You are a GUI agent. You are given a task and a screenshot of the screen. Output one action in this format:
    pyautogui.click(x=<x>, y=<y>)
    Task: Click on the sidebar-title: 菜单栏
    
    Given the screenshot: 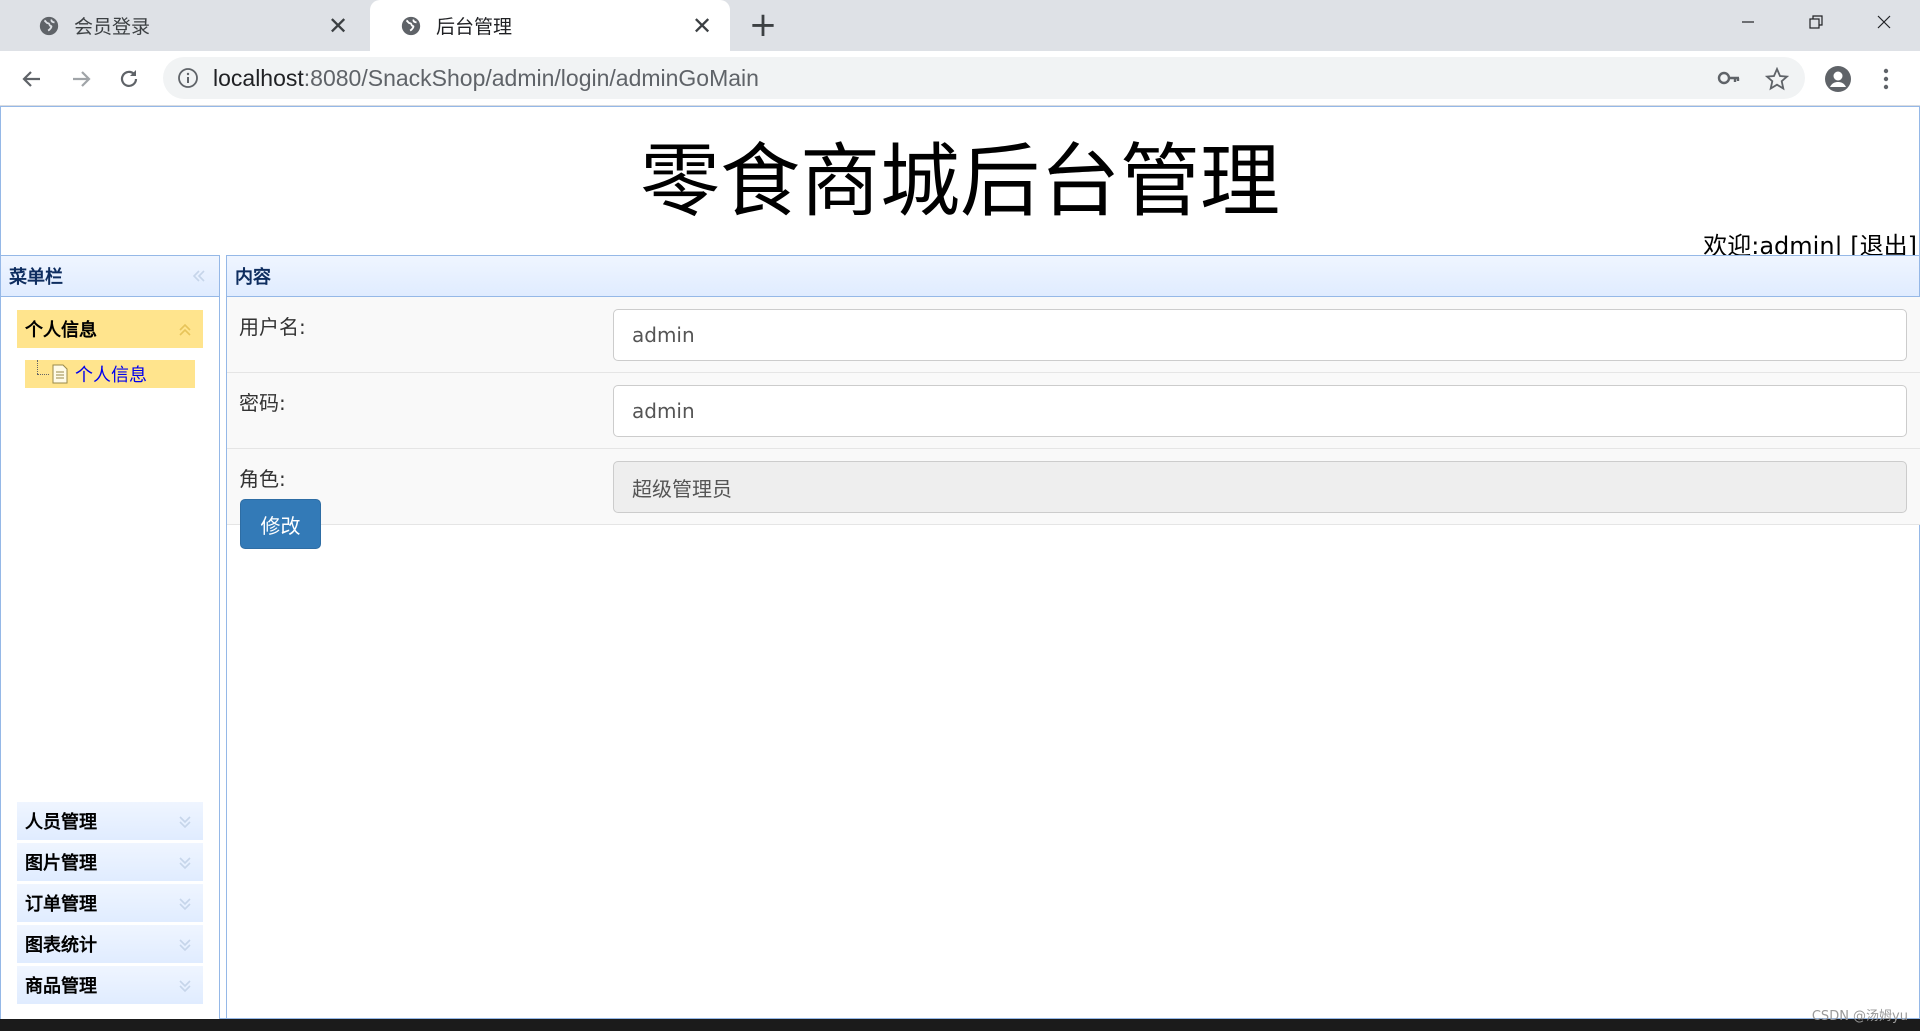 What is the action you would take?
    pyautogui.click(x=36, y=277)
    